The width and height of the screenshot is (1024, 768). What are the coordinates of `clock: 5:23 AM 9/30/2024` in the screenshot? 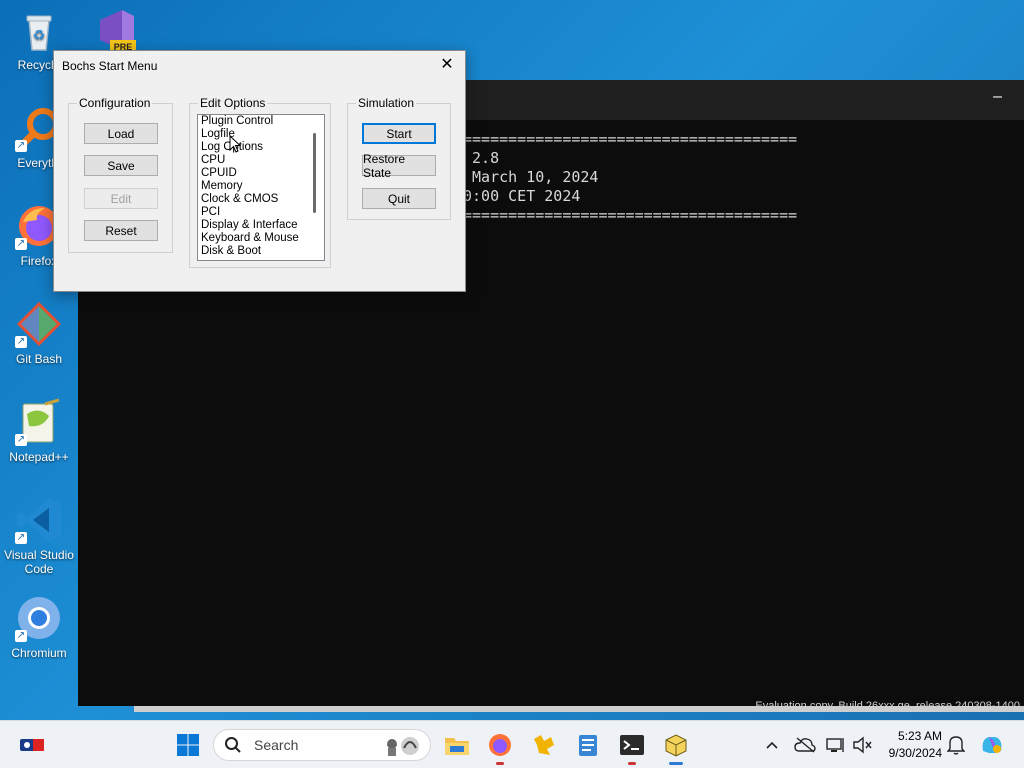 It's located at (915, 745).